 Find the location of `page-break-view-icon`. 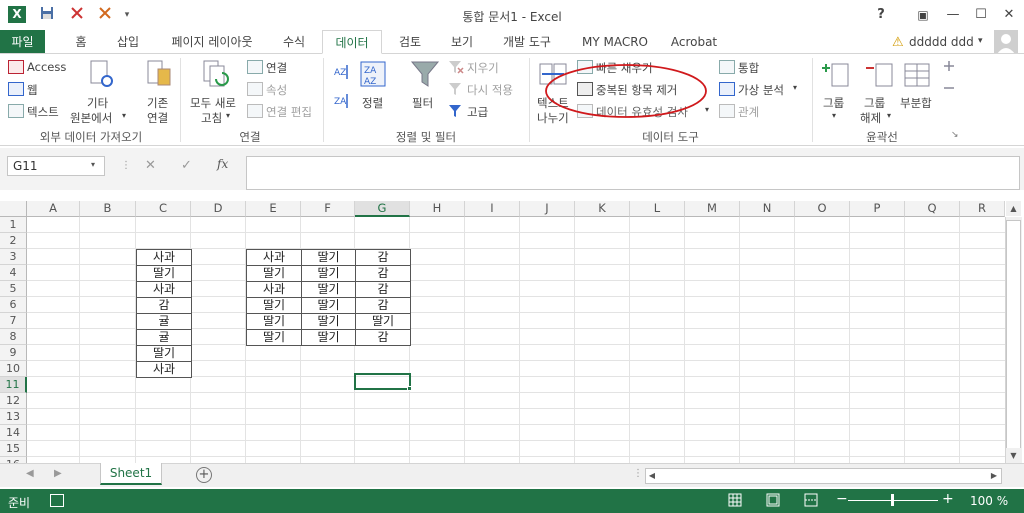

page-break-view-icon is located at coordinates (811, 500).